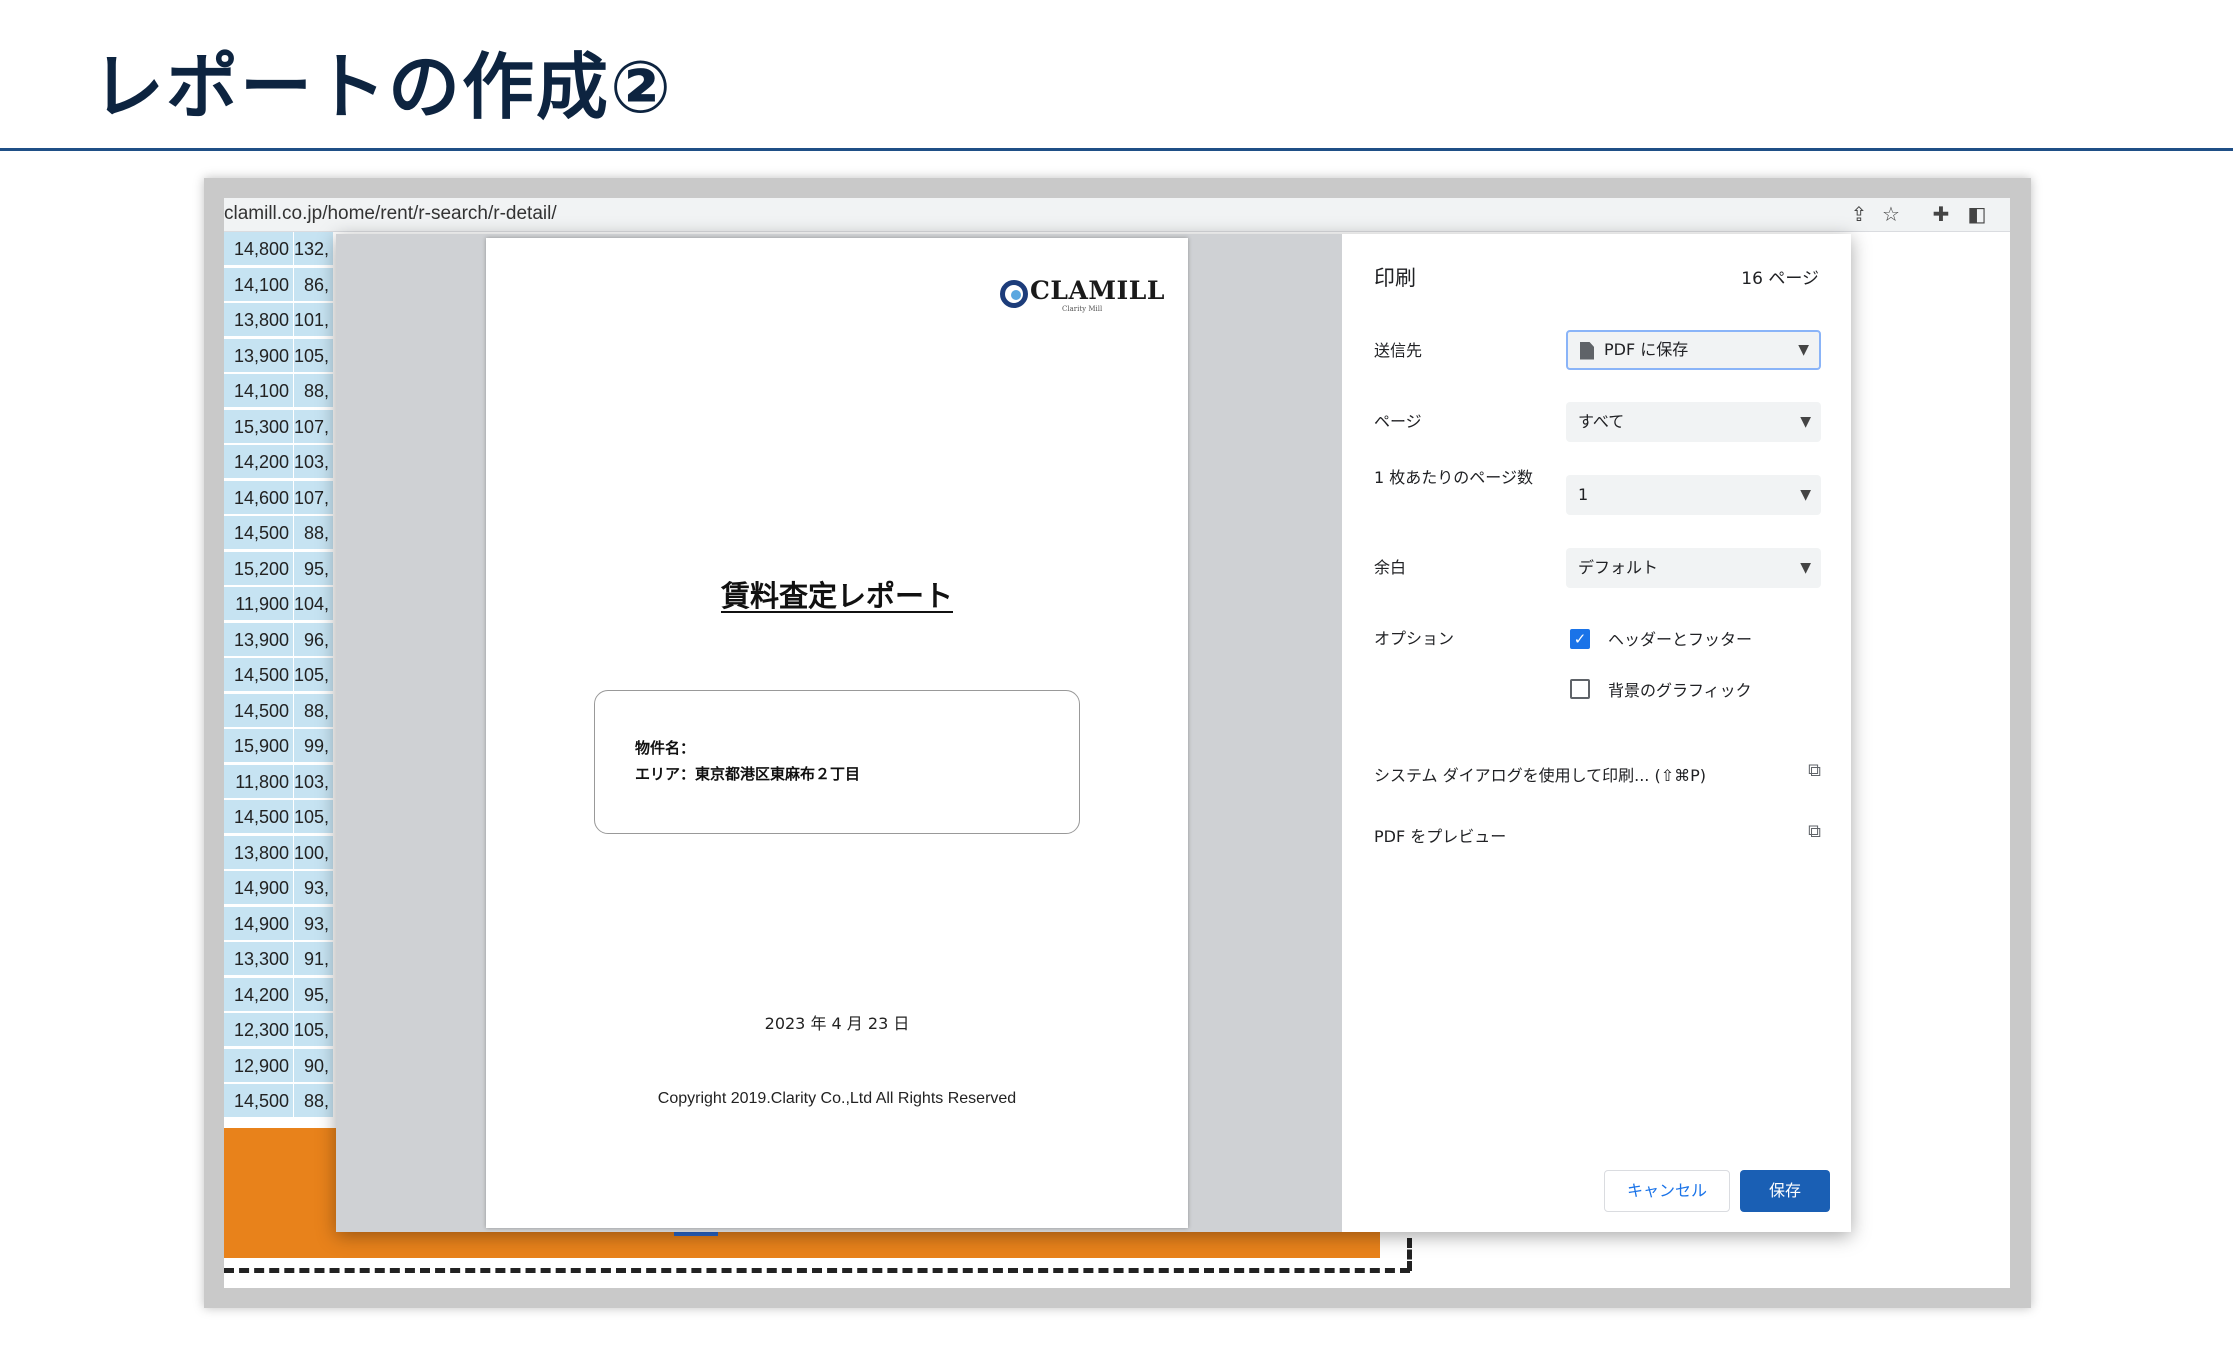  Describe the element at coordinates (1977, 214) in the screenshot. I see `sidepanel-icon: ◧` at that location.